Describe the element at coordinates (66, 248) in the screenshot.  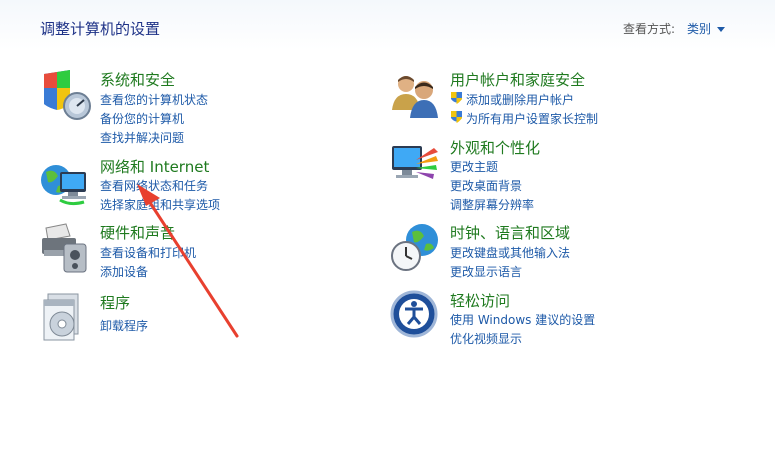
I see `hardware-sound-icon` at that location.